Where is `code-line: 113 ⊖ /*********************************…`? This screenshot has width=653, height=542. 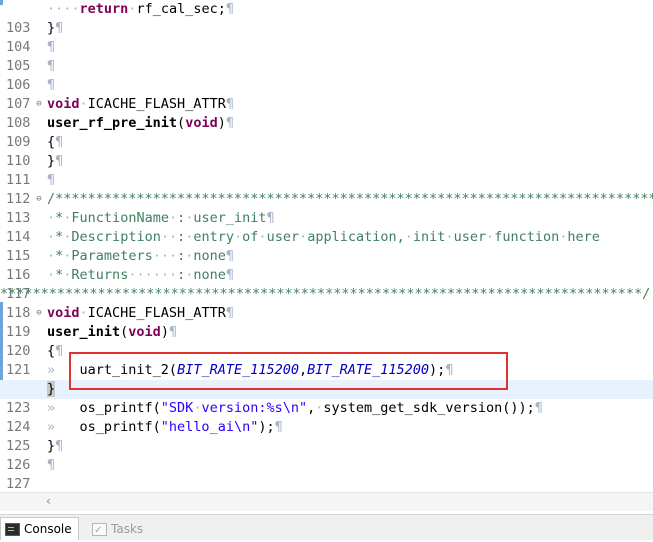
code-line: 113 ⊖ /*********************************… is located at coordinates (326, 208).